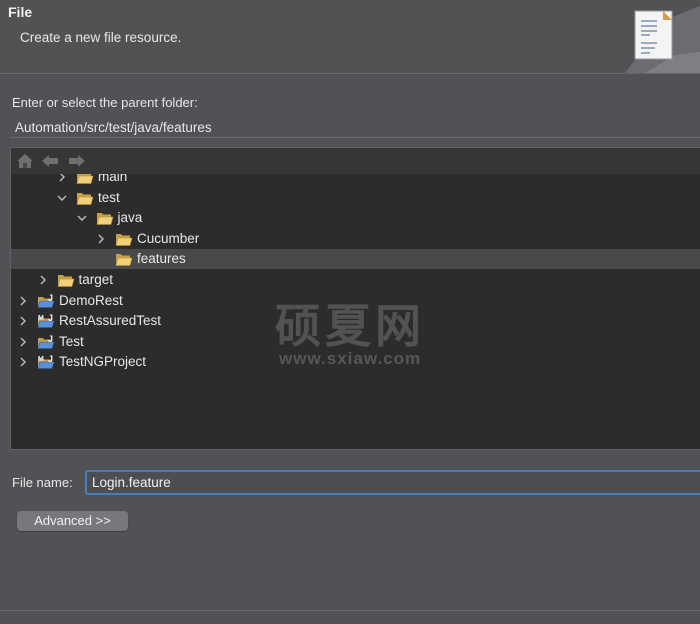 Image resolution: width=700 pixels, height=624 pixels. I want to click on parent-folder-input: Automation/src/test/java/features, so click(355, 127).